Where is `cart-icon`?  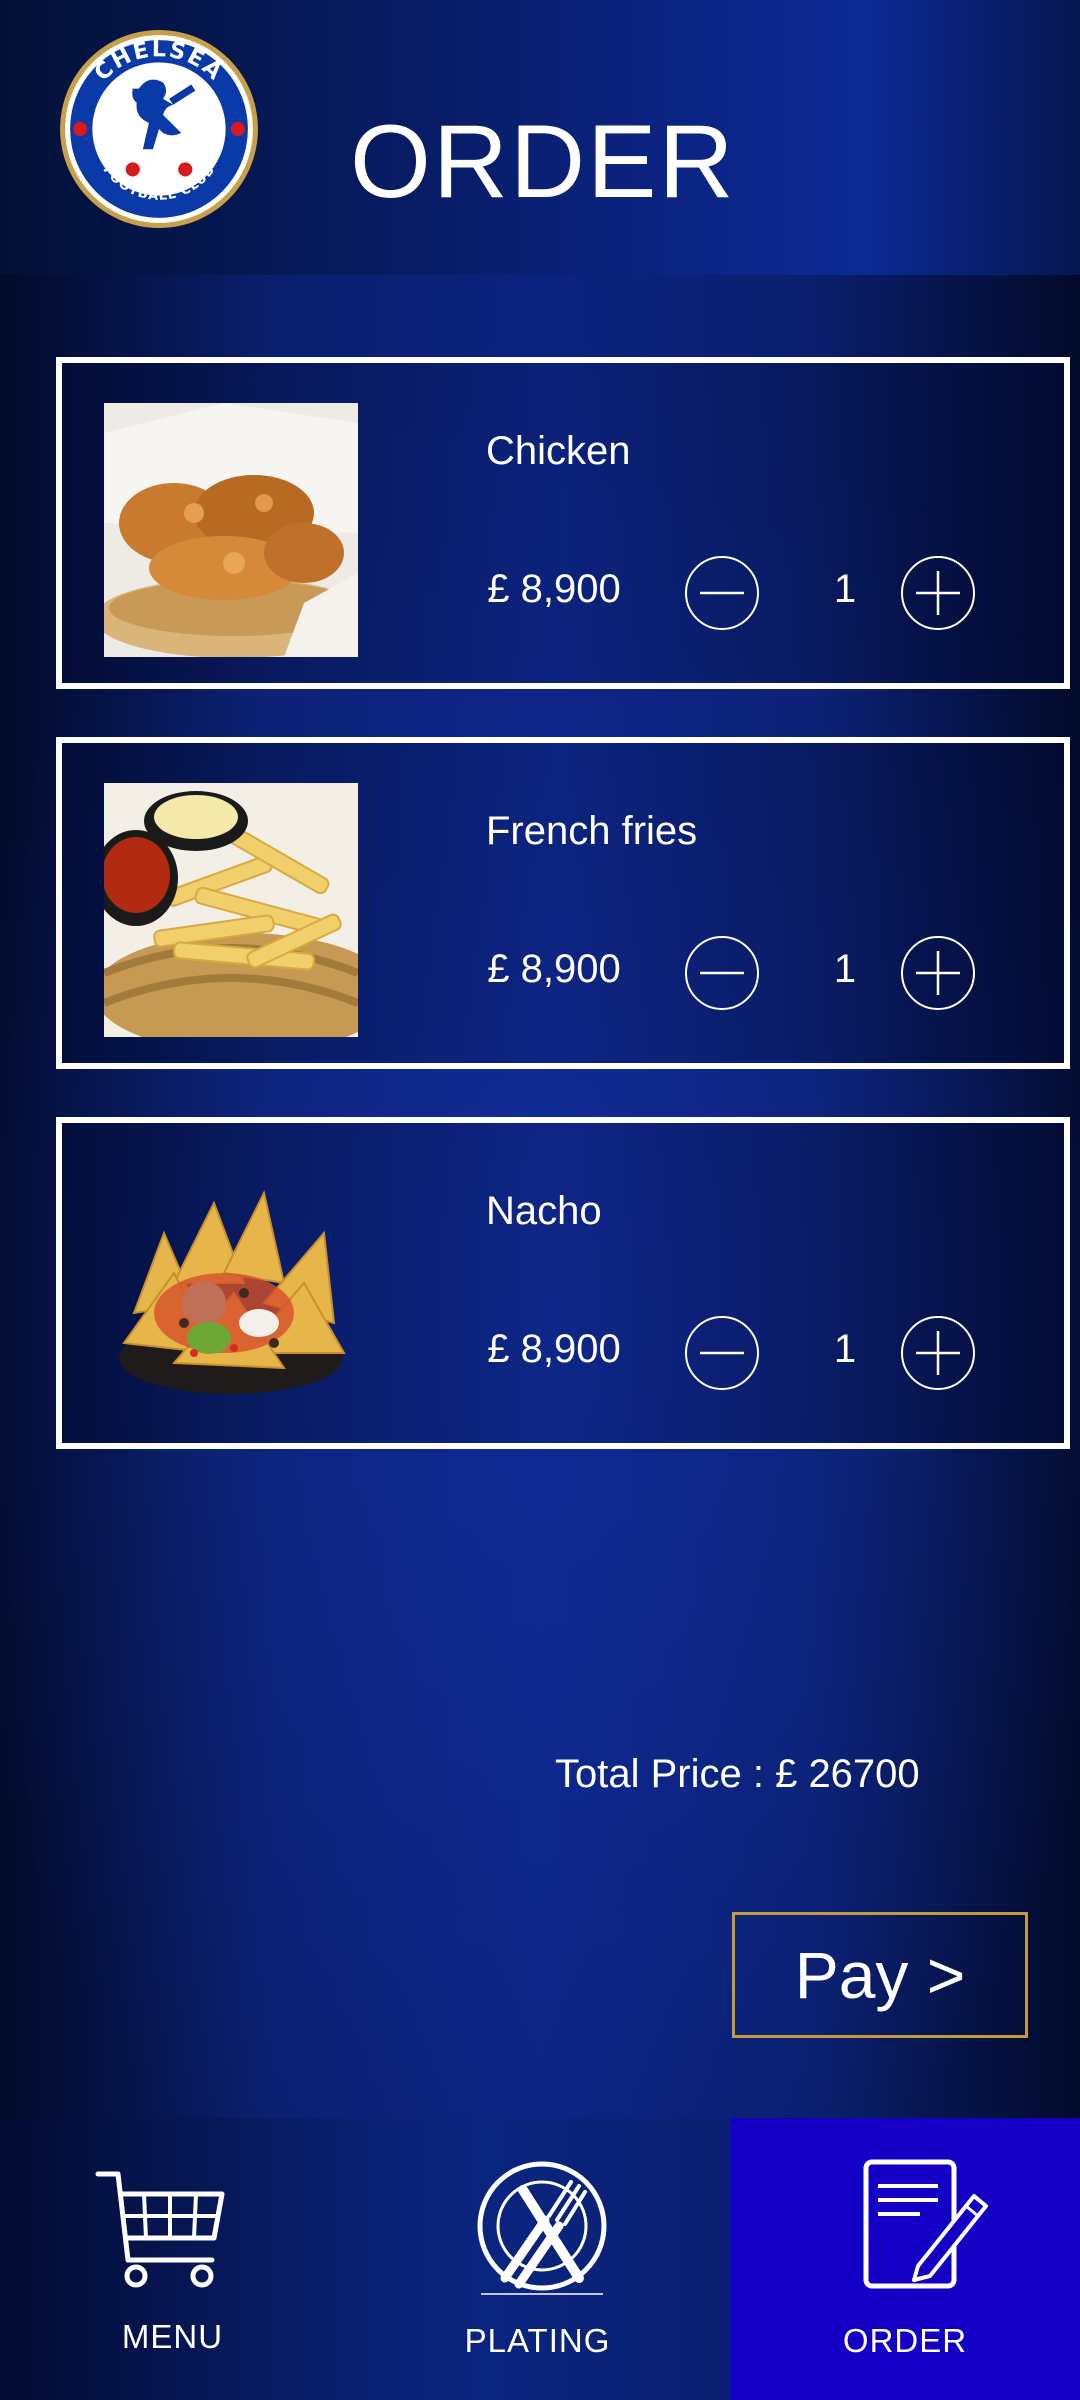 cart-icon is located at coordinates (160, 2229).